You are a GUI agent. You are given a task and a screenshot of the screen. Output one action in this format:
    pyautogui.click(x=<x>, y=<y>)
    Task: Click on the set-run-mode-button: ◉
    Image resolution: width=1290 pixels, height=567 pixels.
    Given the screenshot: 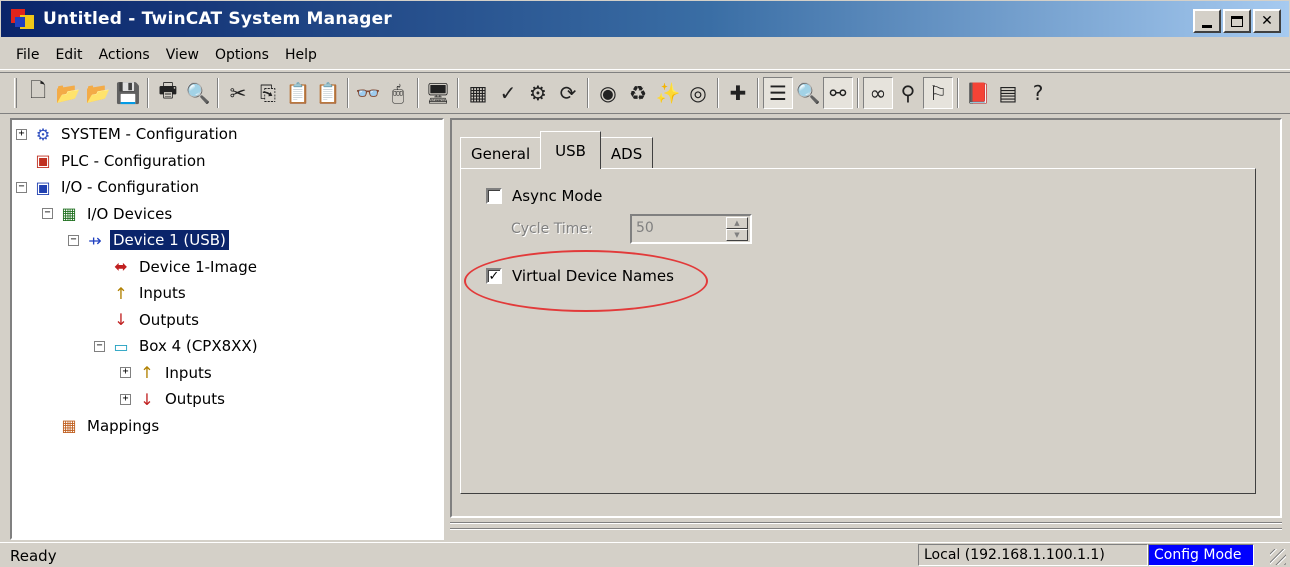 What is the action you would take?
    pyautogui.click(x=608, y=93)
    